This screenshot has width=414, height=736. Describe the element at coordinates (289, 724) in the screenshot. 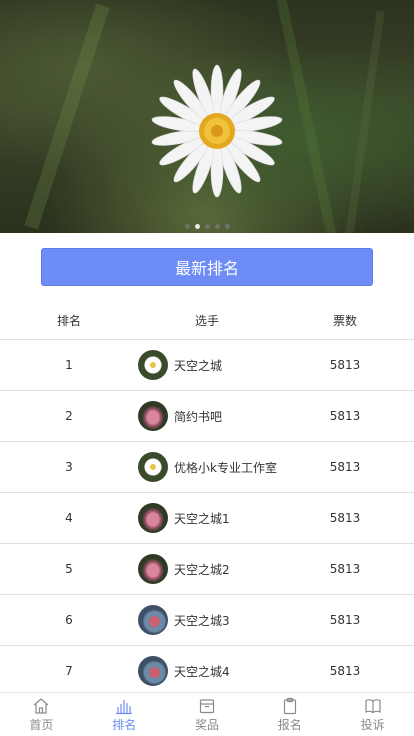

I see `tab-label: 报名` at that location.